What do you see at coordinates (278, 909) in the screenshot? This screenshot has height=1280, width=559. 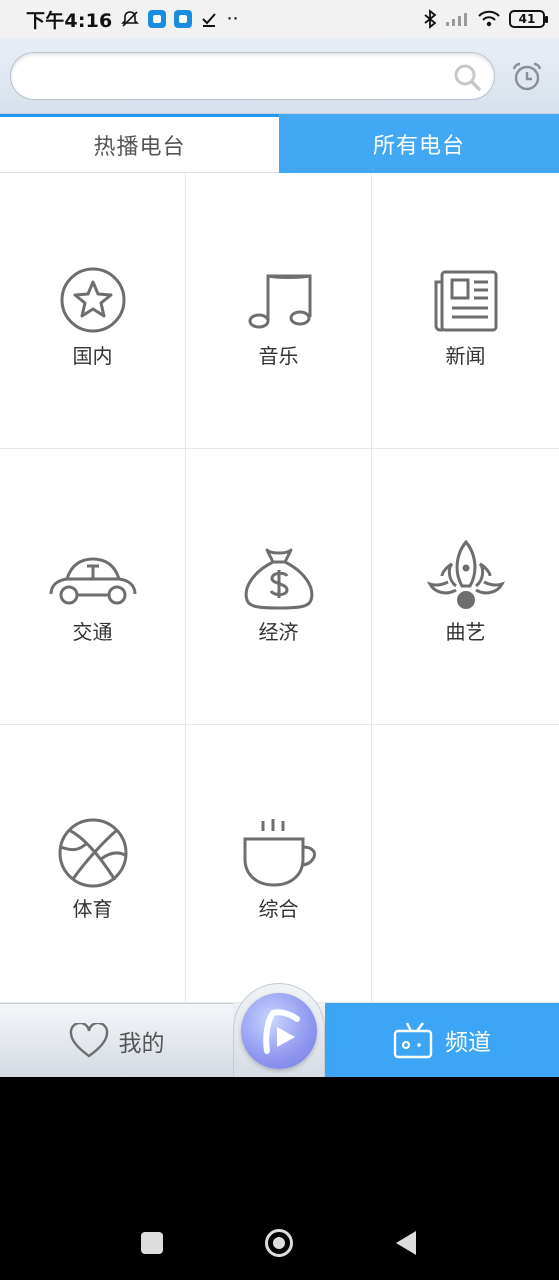 I see `category-label: 综合` at bounding box center [278, 909].